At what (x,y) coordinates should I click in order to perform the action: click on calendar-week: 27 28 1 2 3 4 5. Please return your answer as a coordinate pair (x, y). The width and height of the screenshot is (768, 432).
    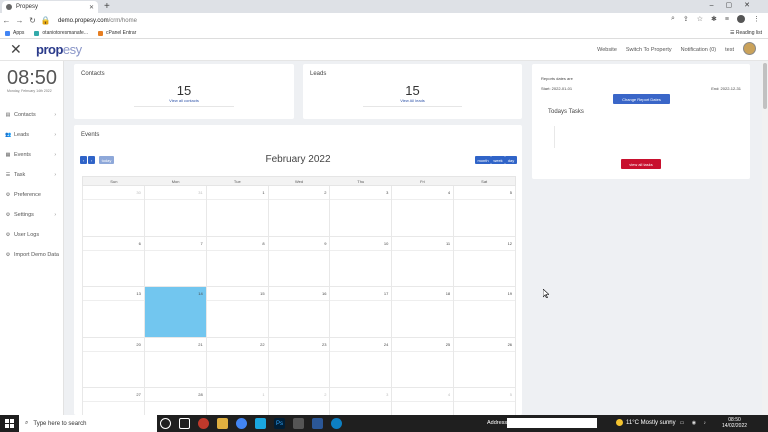
    Looking at the image, I should click on (299, 401).